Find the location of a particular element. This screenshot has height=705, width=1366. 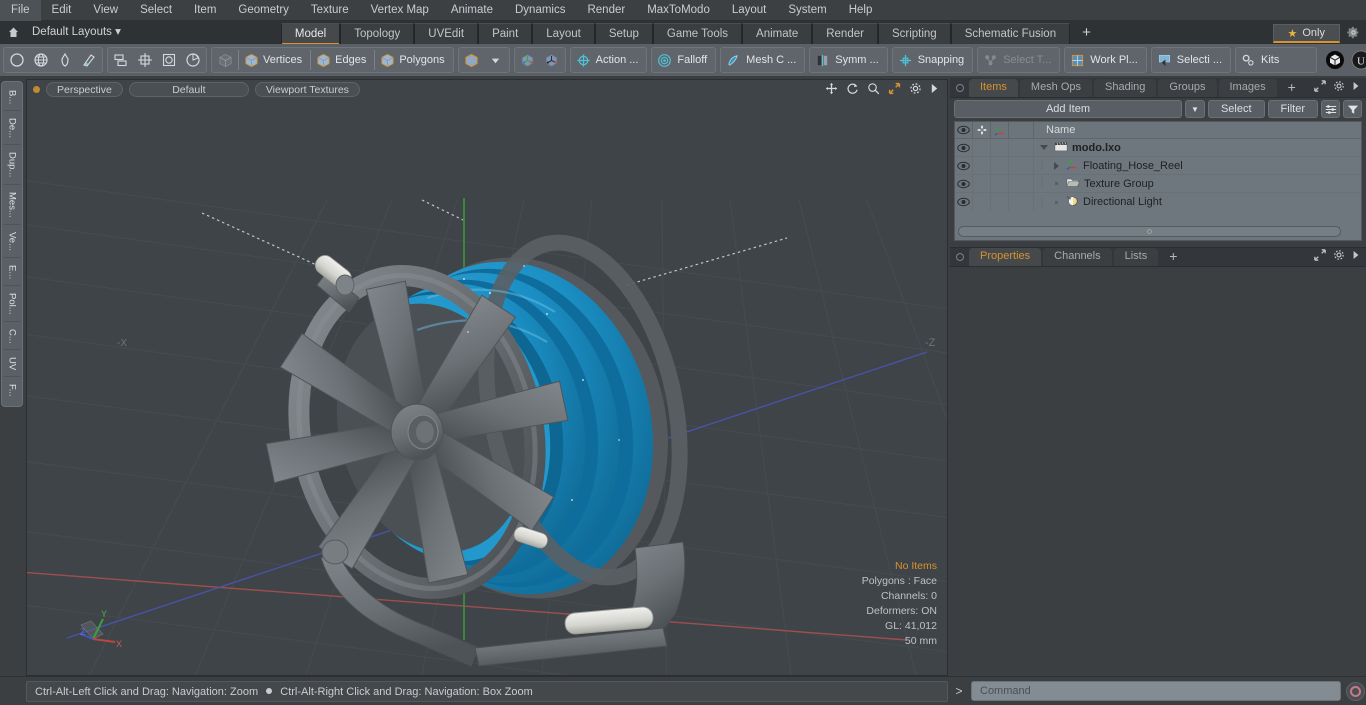

table-row: ┊ Texture Group is located at coordinates (1158, 183).